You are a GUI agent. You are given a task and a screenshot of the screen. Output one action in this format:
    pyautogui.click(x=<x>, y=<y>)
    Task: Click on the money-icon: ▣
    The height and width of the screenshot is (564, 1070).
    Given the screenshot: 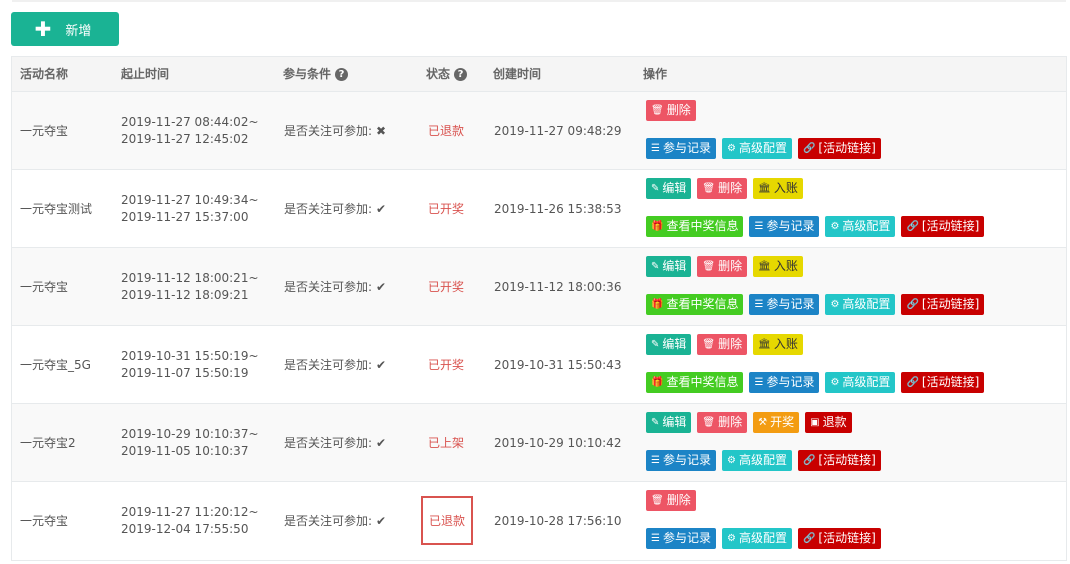 What is the action you would take?
    pyautogui.click(x=815, y=422)
    